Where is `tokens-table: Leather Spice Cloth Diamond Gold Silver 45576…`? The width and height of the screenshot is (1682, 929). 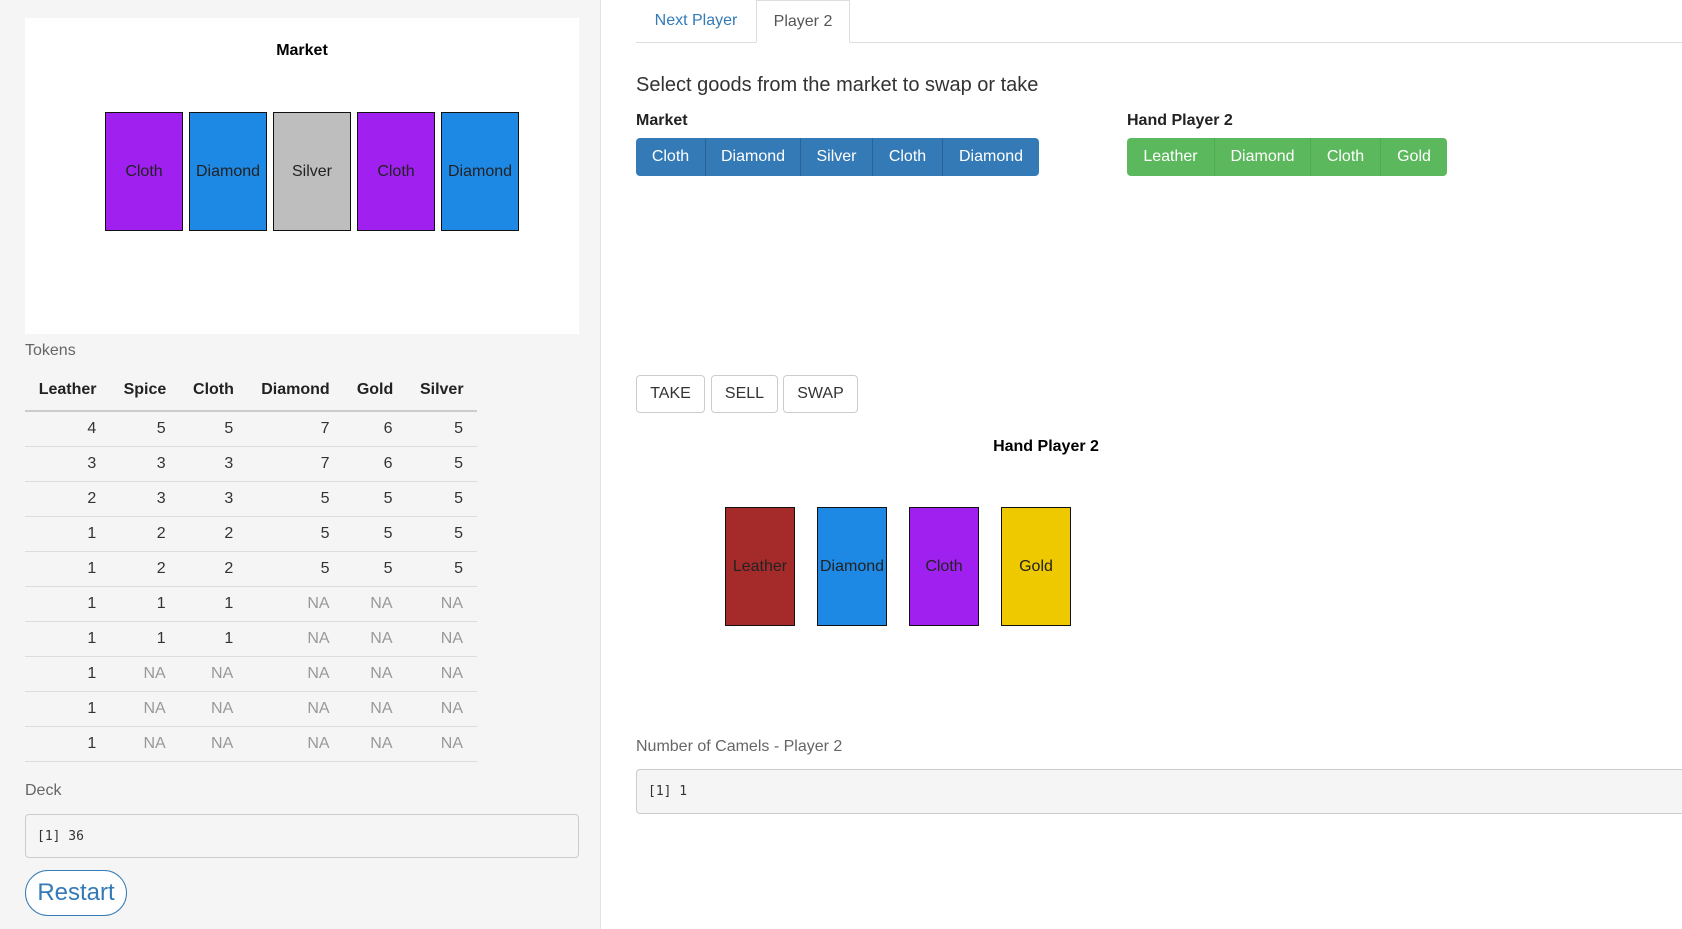 tokens-table: Leather Spice Cloth Diamond Gold Silver 45576… is located at coordinates (251, 566).